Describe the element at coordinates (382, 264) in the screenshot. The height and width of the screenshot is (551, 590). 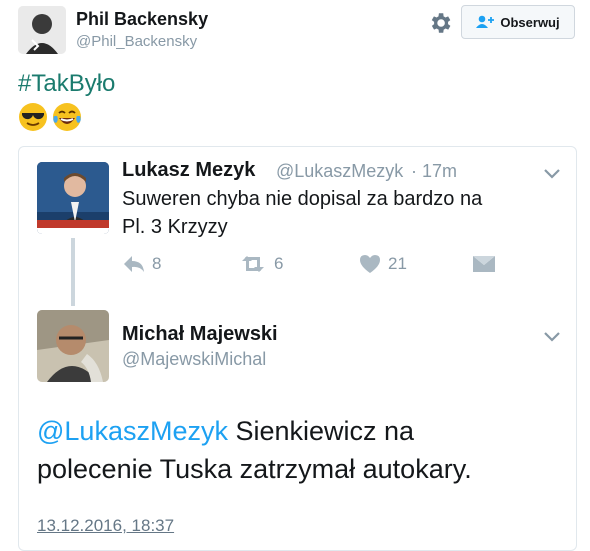
I see `like-action: 21` at that location.